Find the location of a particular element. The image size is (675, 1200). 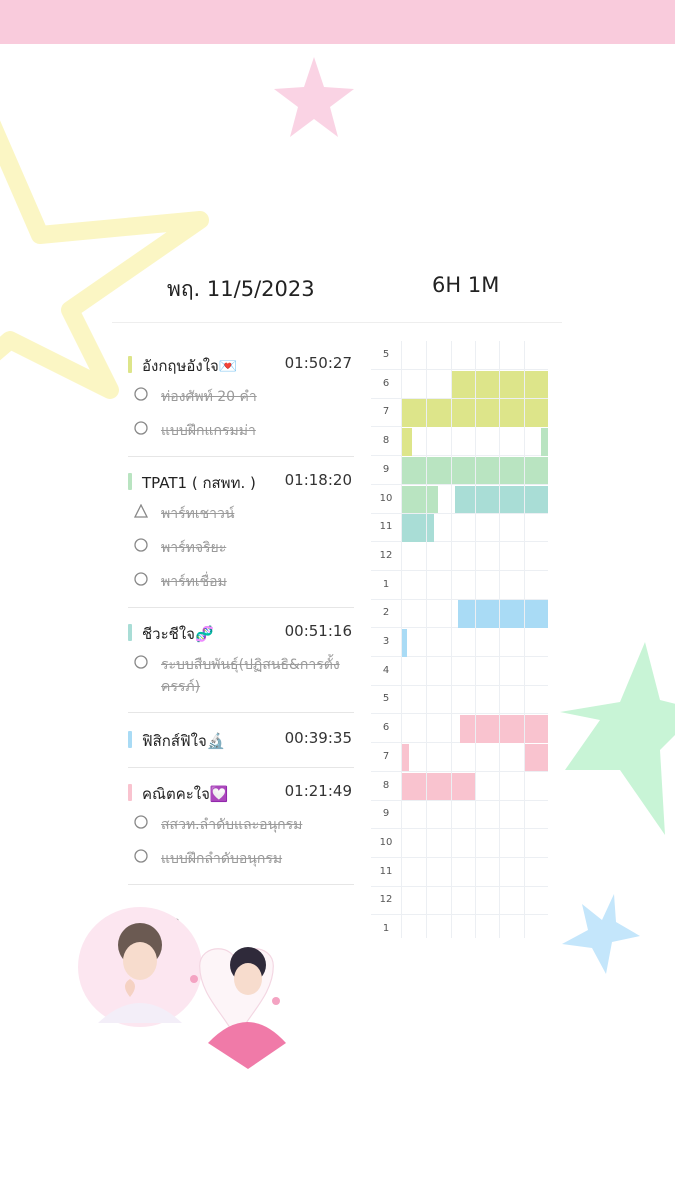

timeline-hour-label: 7 is located at coordinates (386, 412).